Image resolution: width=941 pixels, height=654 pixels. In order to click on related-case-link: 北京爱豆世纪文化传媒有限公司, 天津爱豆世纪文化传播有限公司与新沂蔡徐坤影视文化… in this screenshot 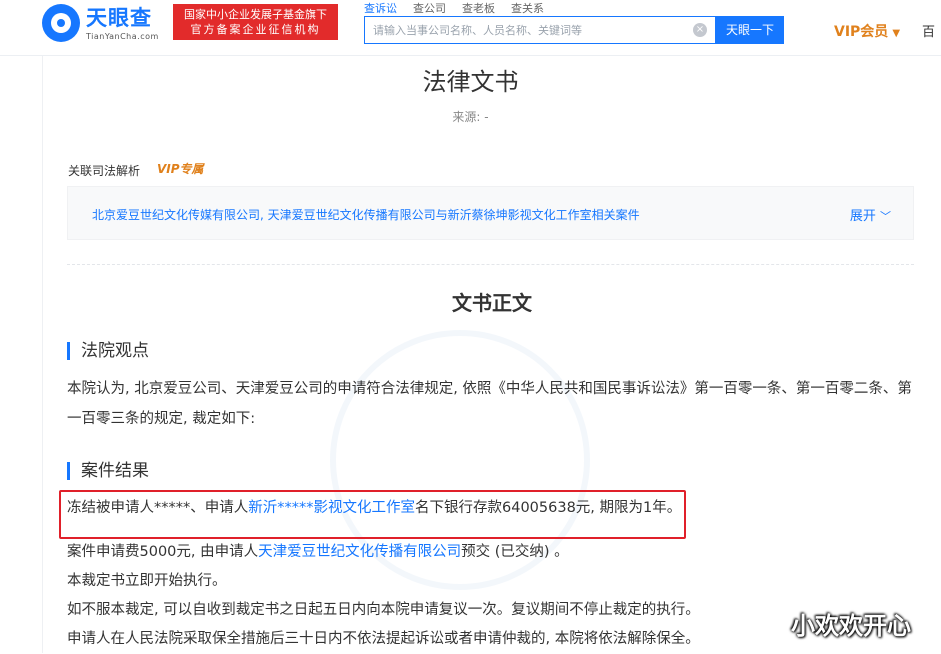, I will do `click(366, 214)`.